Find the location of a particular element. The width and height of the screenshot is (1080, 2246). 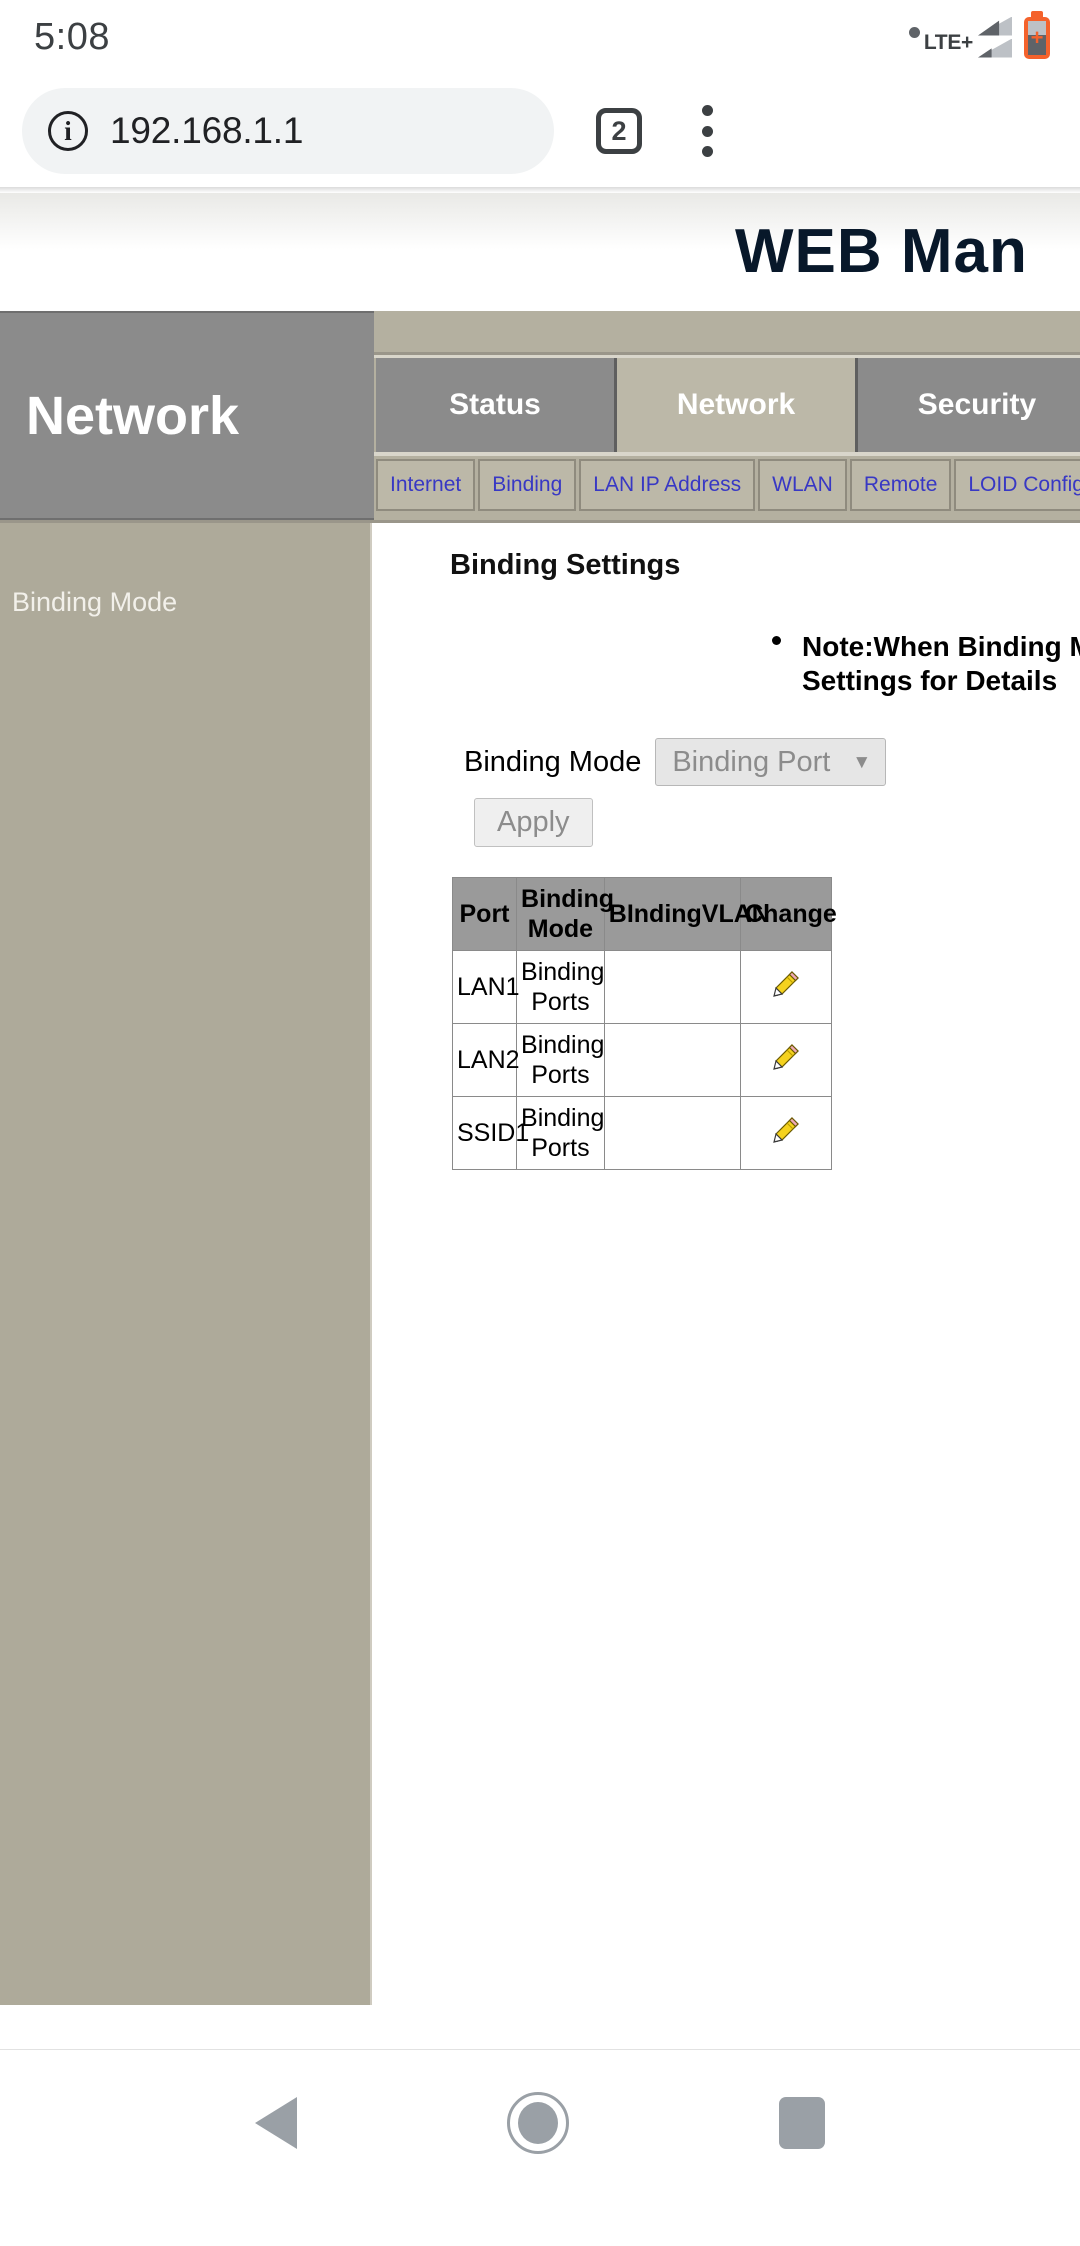

url-bar: i 192.168.1.1 is located at coordinates (288, 131).